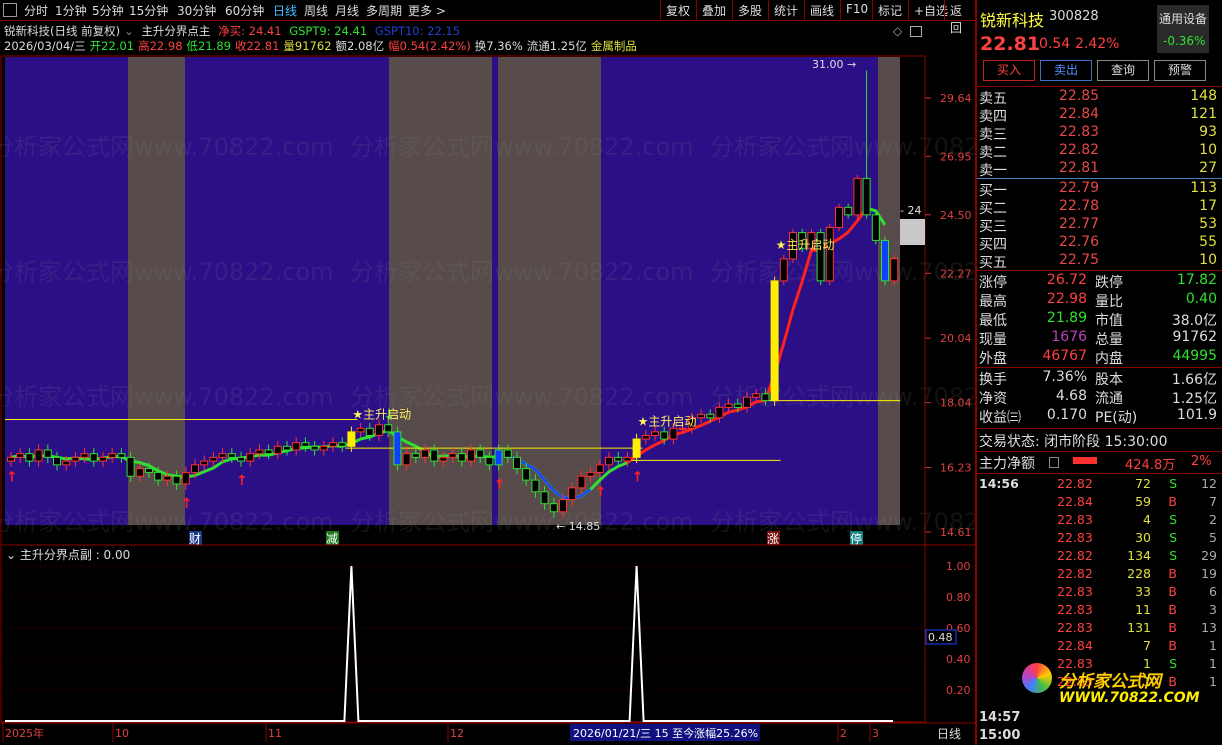  I want to click on bid-row: 买一 22.79 113, so click(1099, 189).